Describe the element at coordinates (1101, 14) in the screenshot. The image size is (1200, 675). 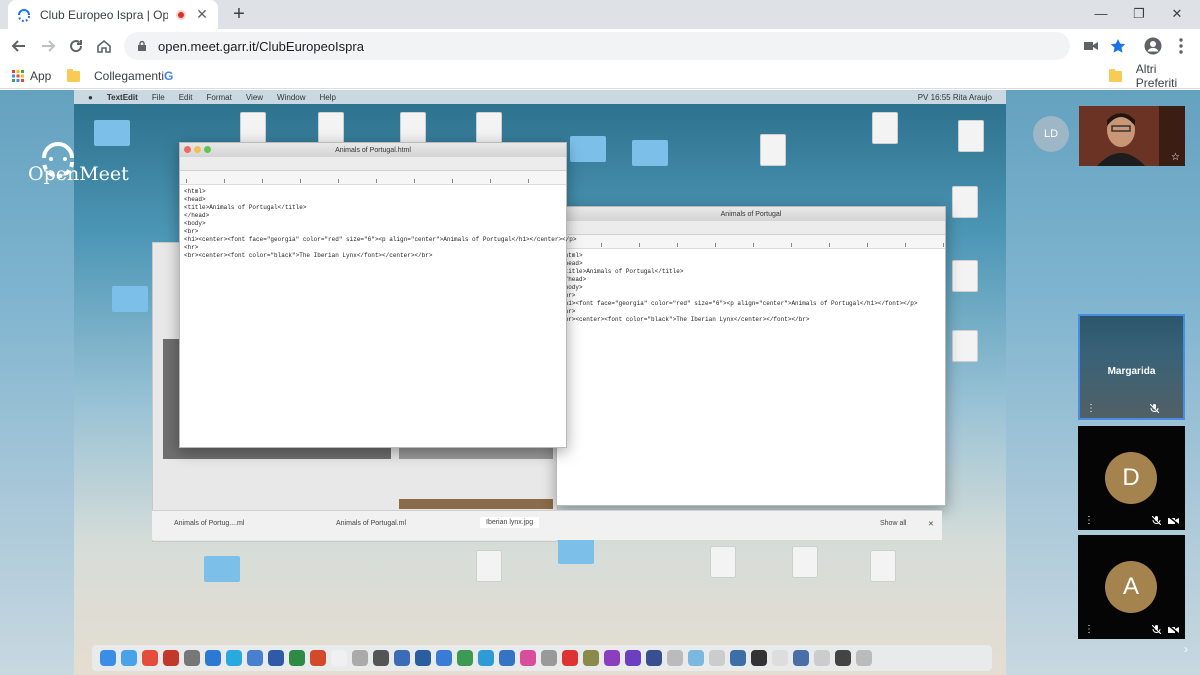
I see `minimize-button: —` at that location.